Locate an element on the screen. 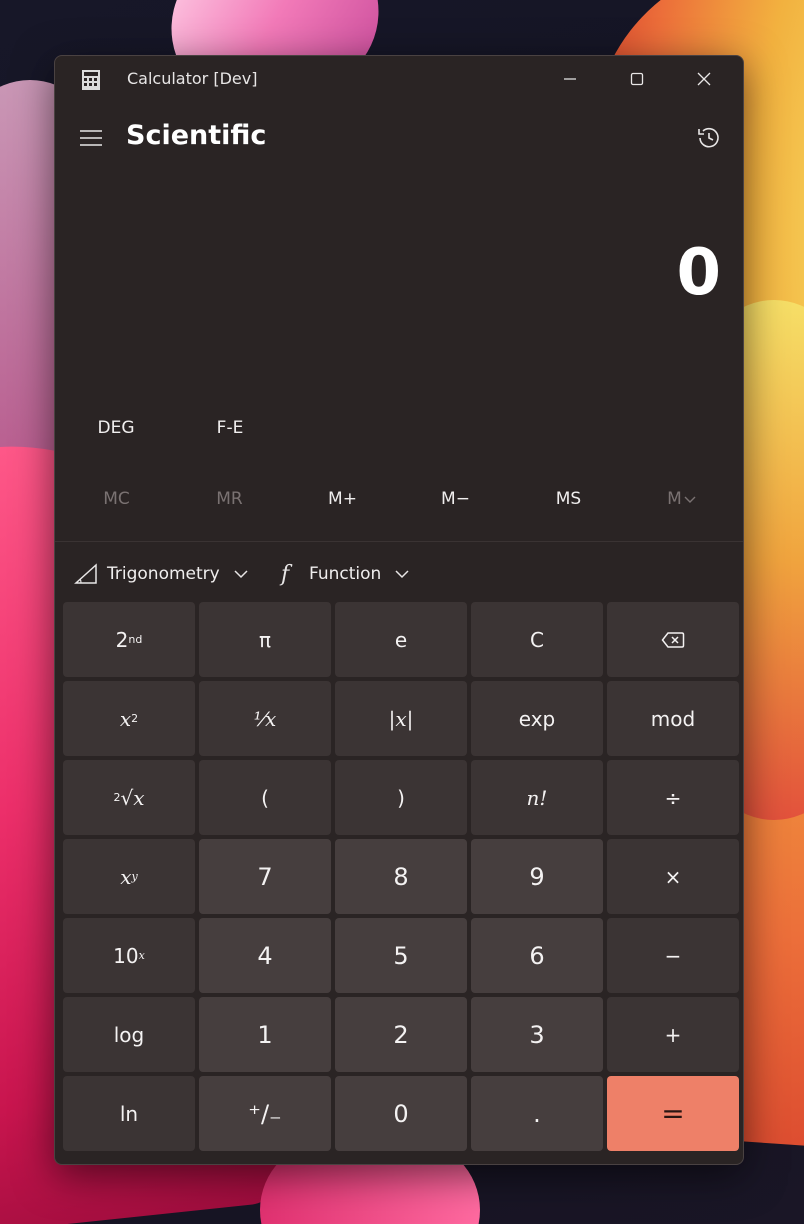 The image size is (804, 1224). key-label: 10 is located at coordinates (126, 955).